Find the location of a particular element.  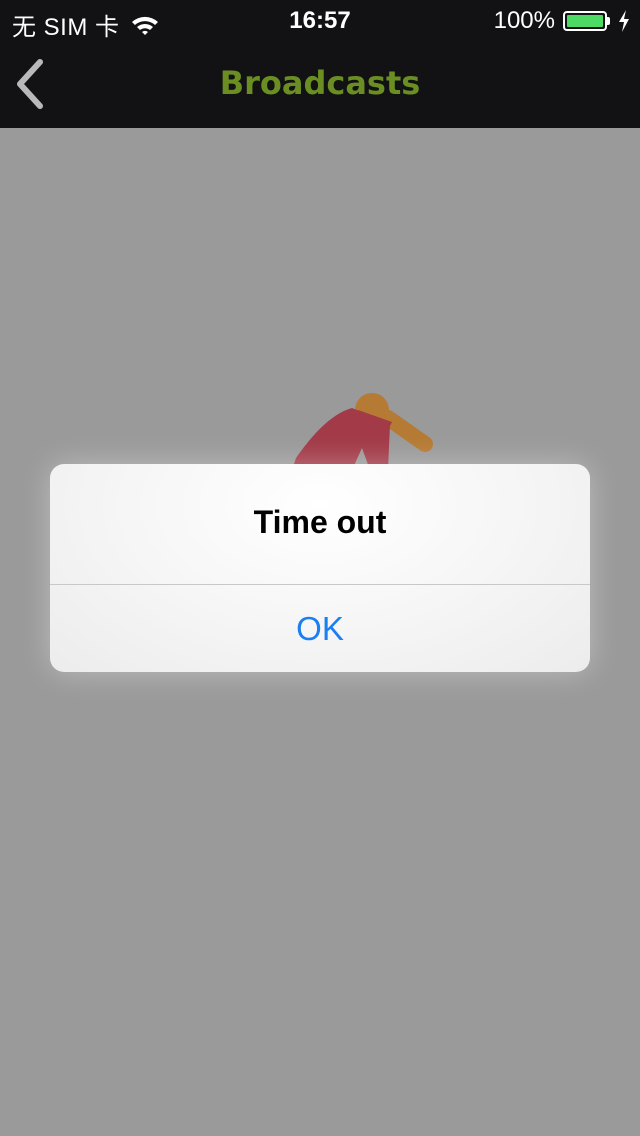

alert-title: Time out is located at coordinates (320, 522).